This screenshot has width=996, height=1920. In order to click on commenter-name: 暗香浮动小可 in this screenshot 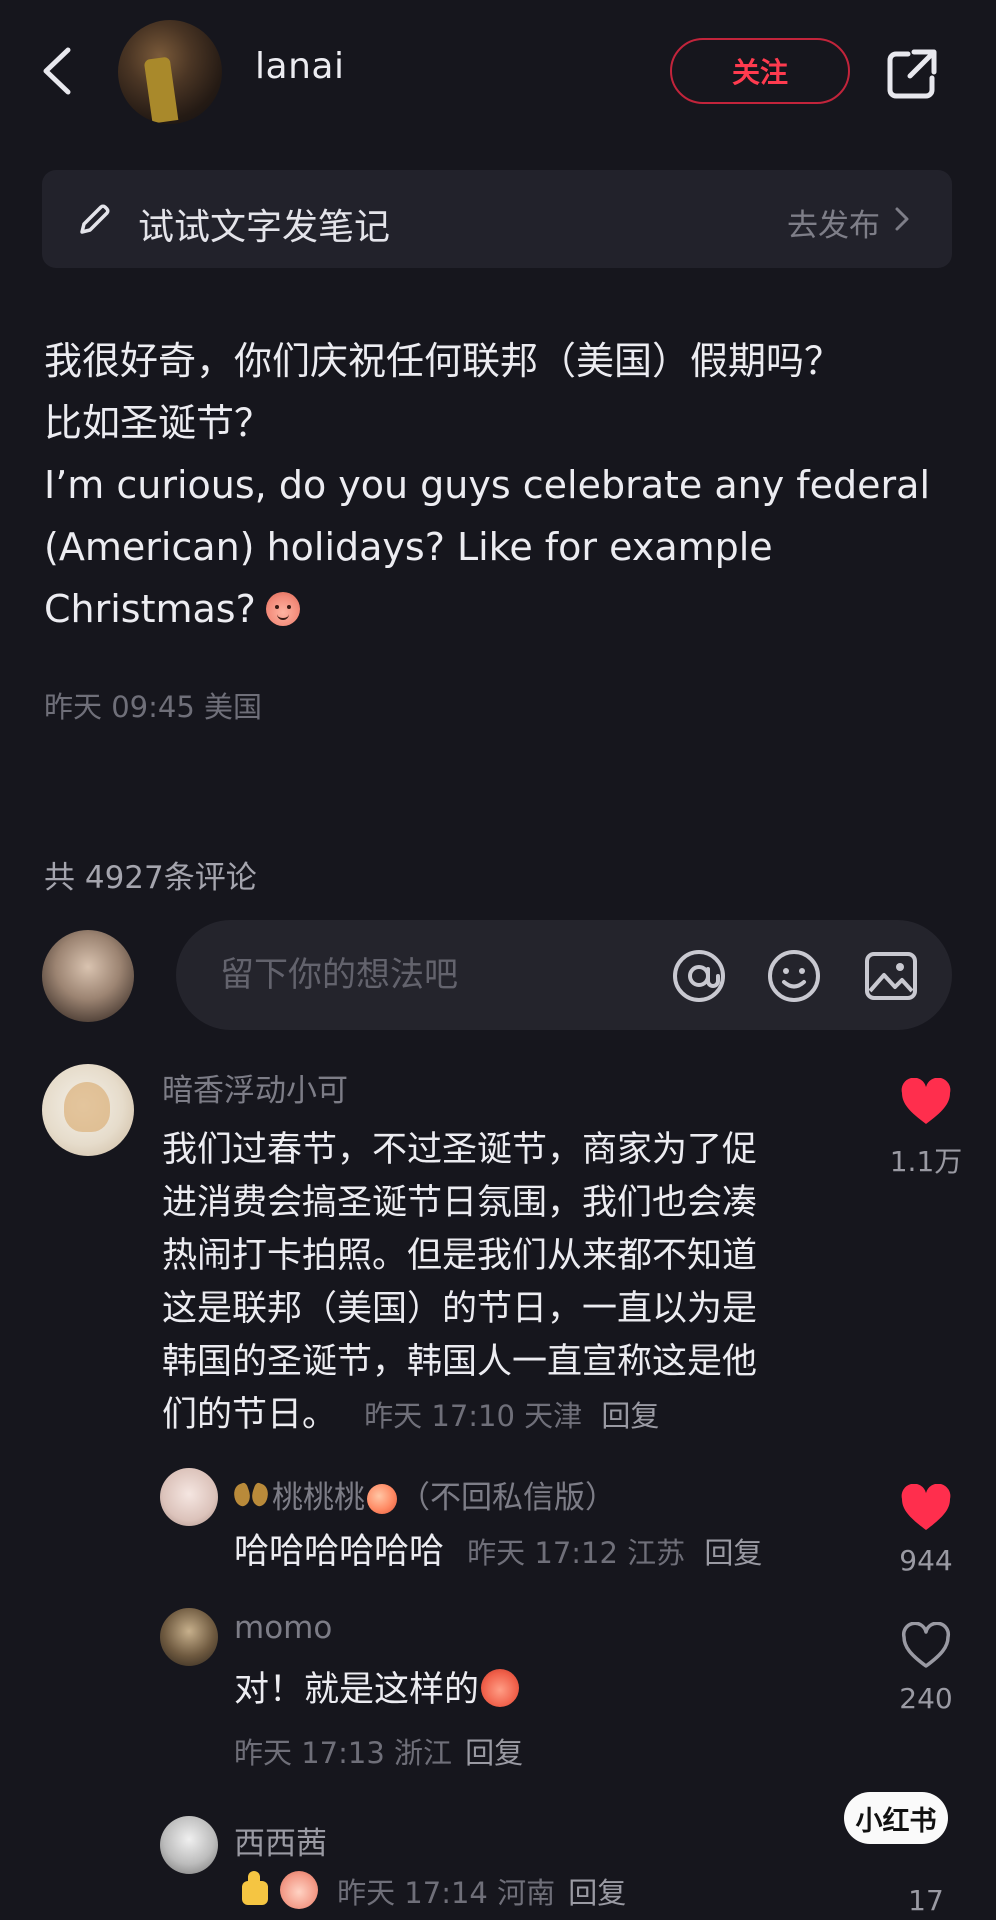, I will do `click(255, 1087)`.